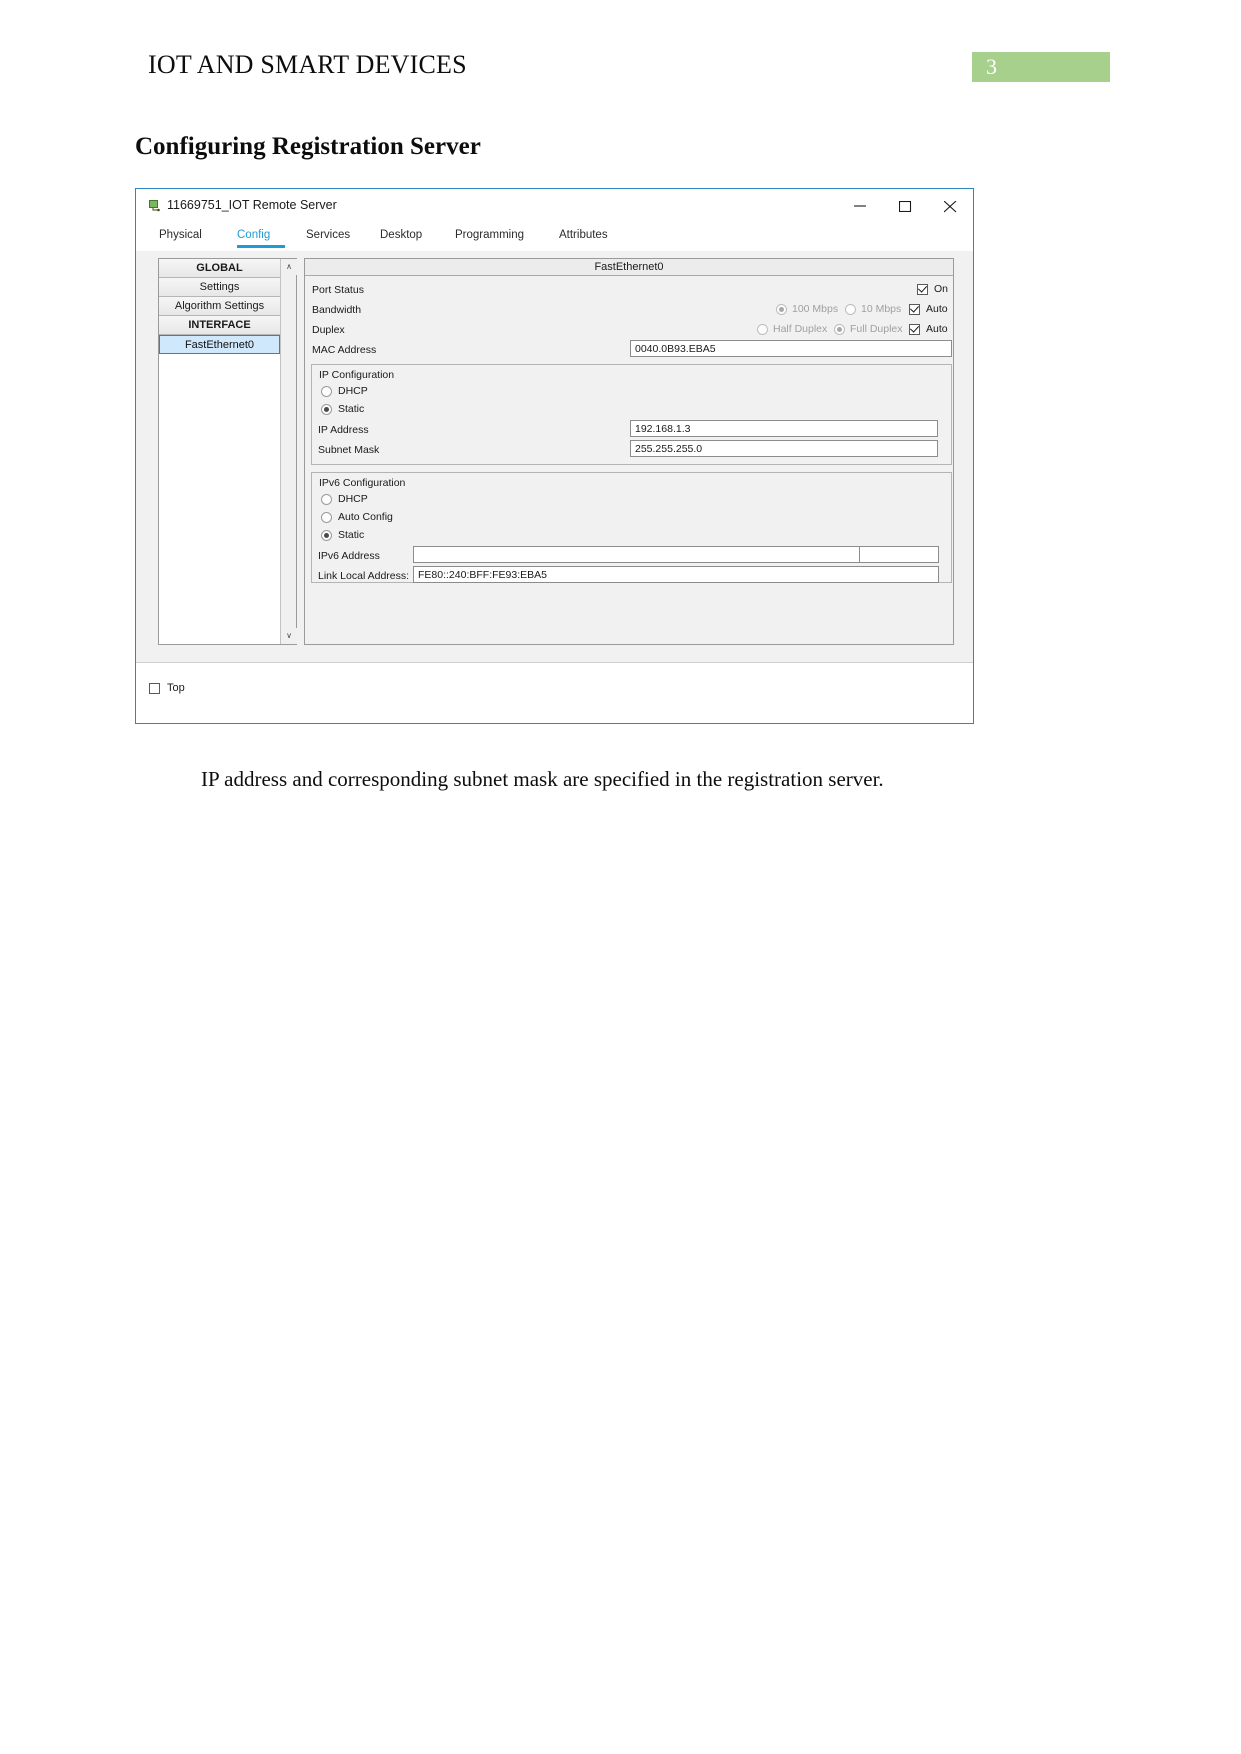  I want to click on bandwidth-100mbps-radio, so click(781, 309).